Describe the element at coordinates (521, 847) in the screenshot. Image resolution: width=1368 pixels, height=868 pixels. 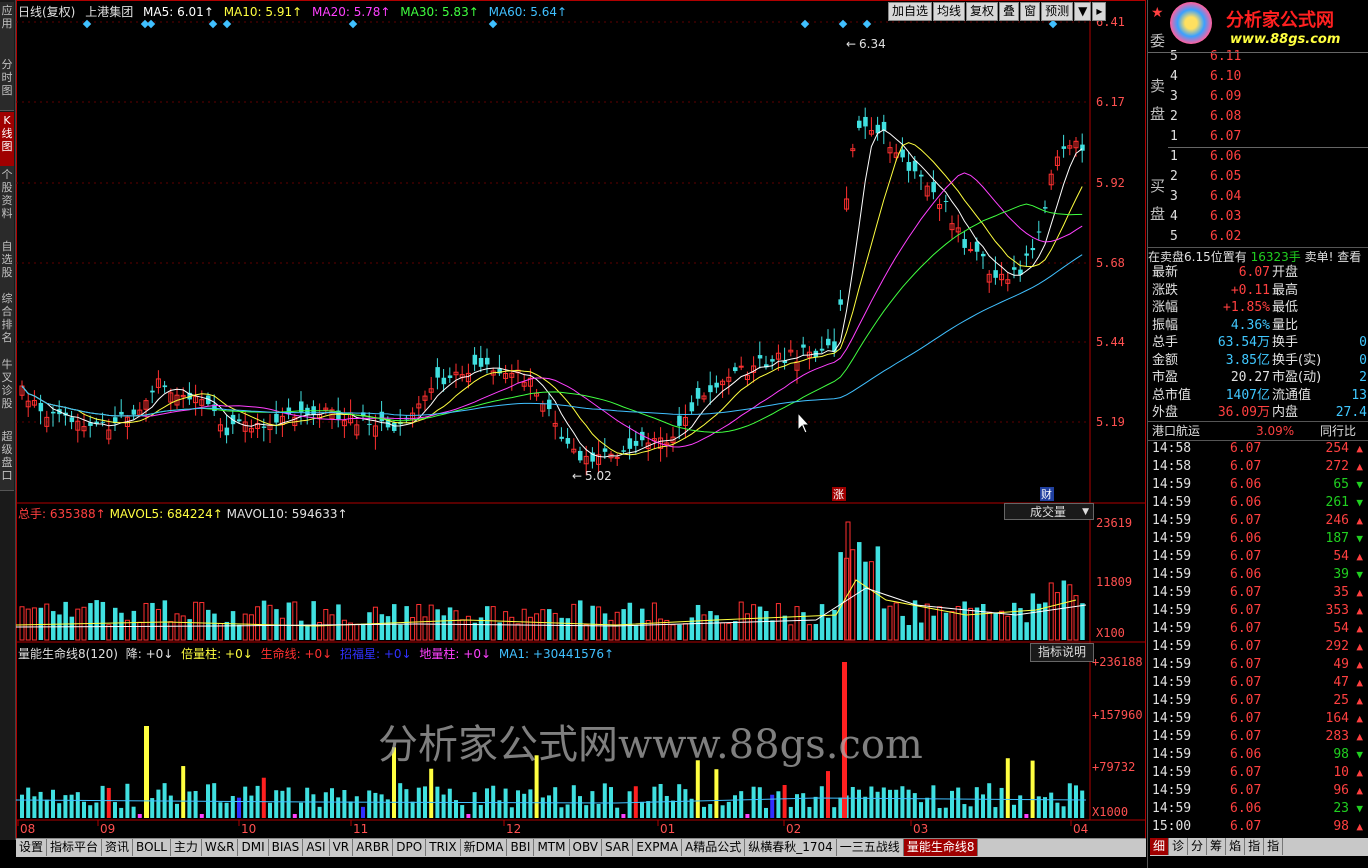
I see `indicator-tab-14: BBI` at that location.